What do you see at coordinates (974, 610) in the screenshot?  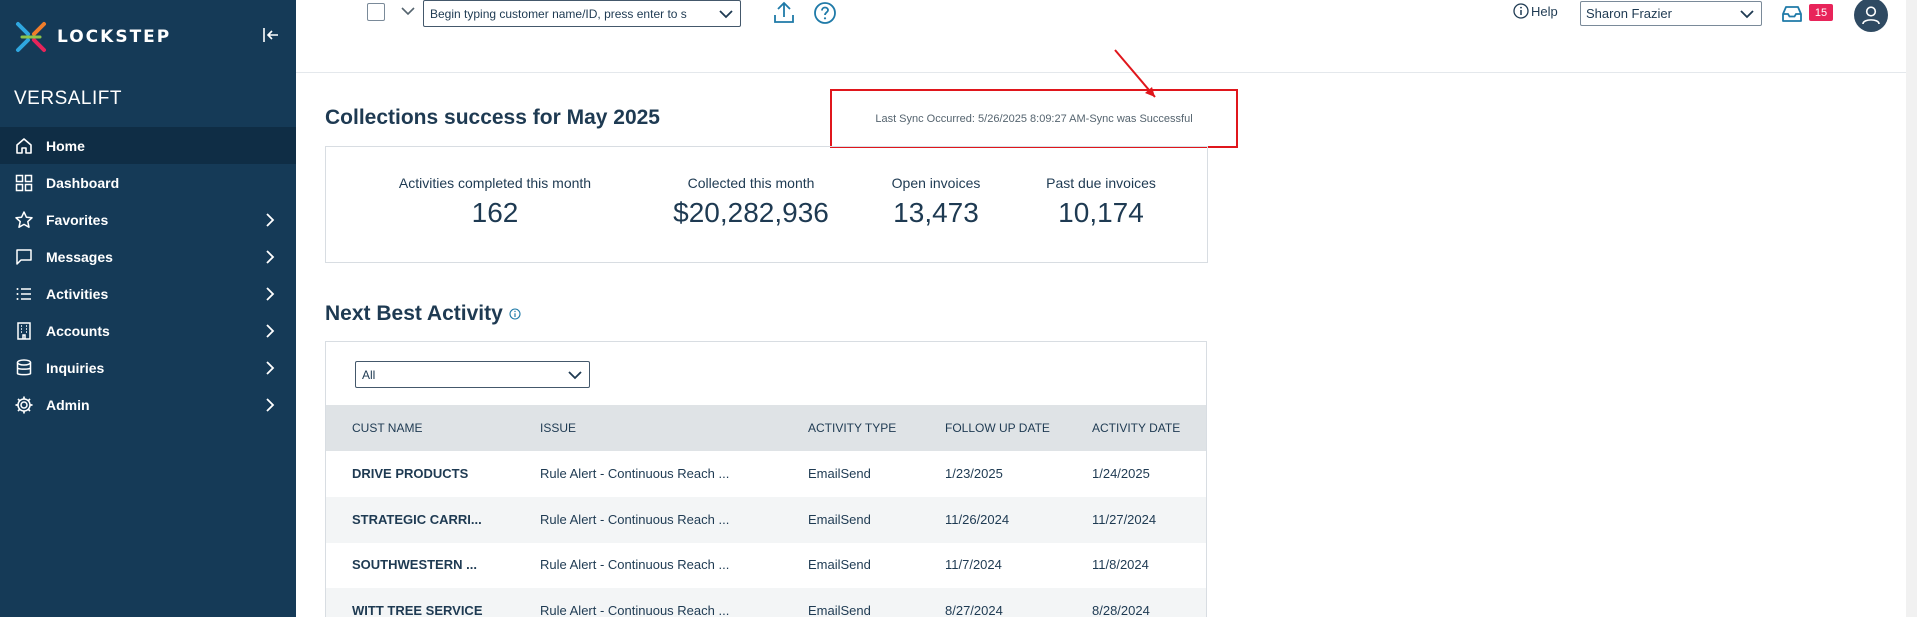 I see `cell-follow-up-date: 8/27/2024` at bounding box center [974, 610].